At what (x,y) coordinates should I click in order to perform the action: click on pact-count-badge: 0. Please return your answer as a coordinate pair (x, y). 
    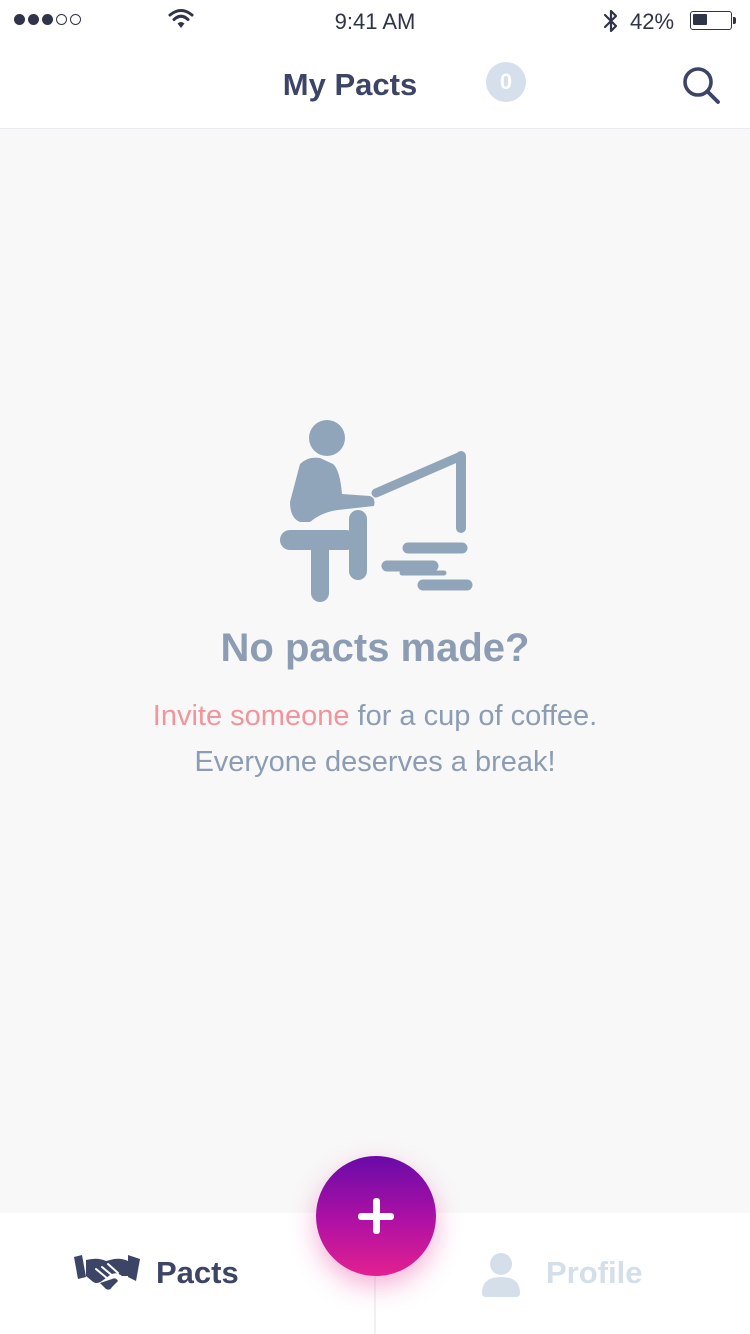
    Looking at the image, I should click on (506, 82).